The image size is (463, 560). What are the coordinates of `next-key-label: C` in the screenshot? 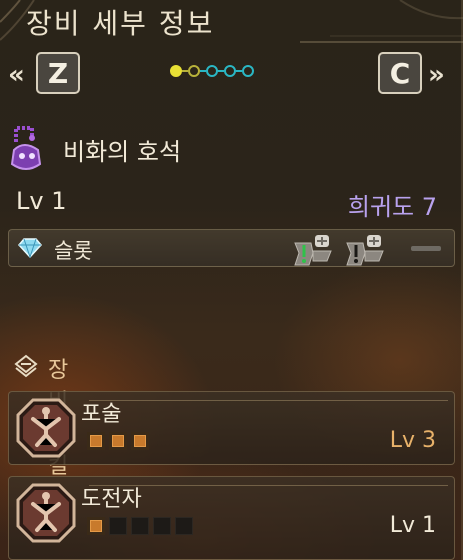 It's located at (400, 73).